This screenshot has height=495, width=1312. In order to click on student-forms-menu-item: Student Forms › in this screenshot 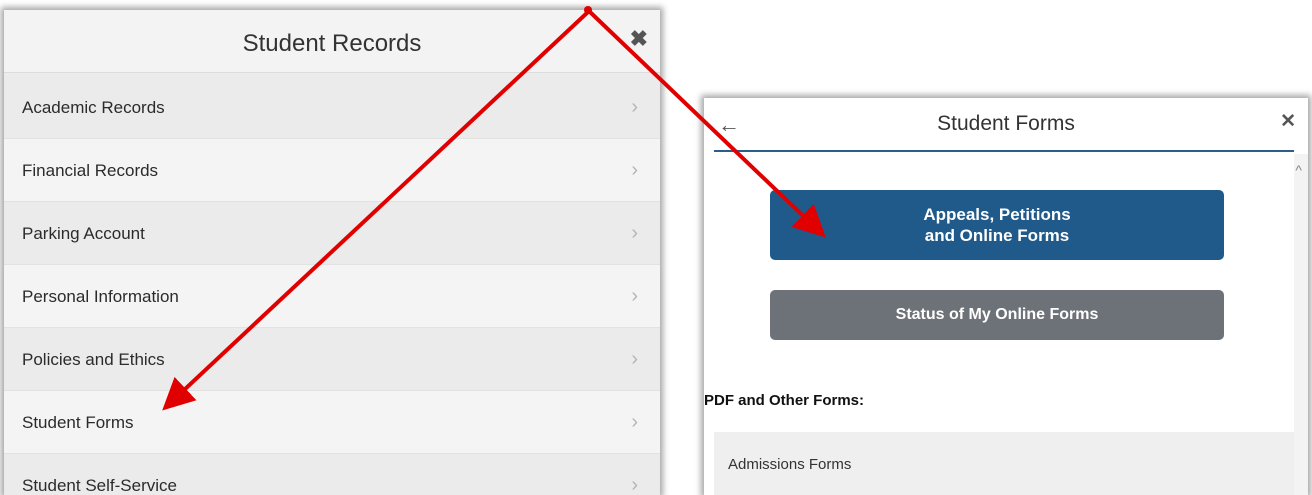, I will do `click(332, 422)`.